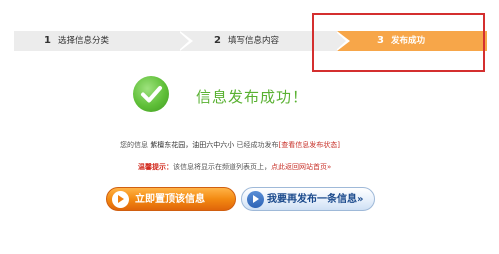 This screenshot has height=254, width=499. What do you see at coordinates (155, 167) in the screenshot?
I see `tip-label: 温馨提示：` at bounding box center [155, 167].